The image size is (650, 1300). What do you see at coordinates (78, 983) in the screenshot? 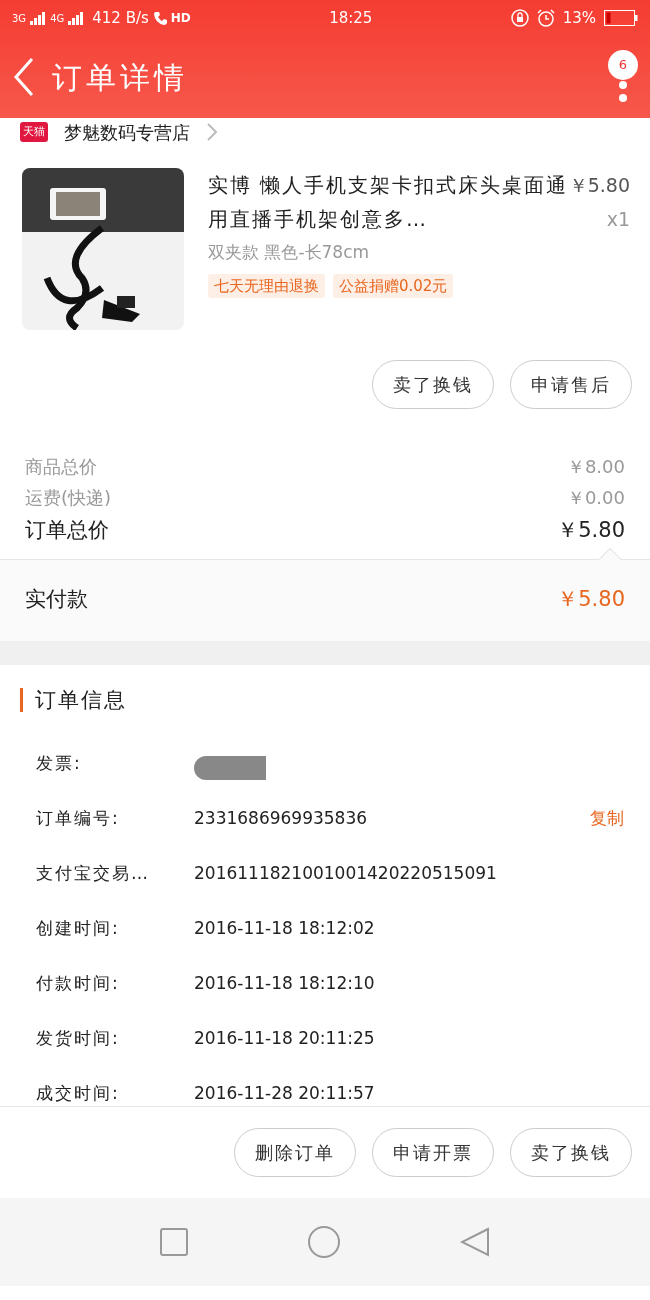
I see `info-label: 付款时间:` at bounding box center [78, 983].